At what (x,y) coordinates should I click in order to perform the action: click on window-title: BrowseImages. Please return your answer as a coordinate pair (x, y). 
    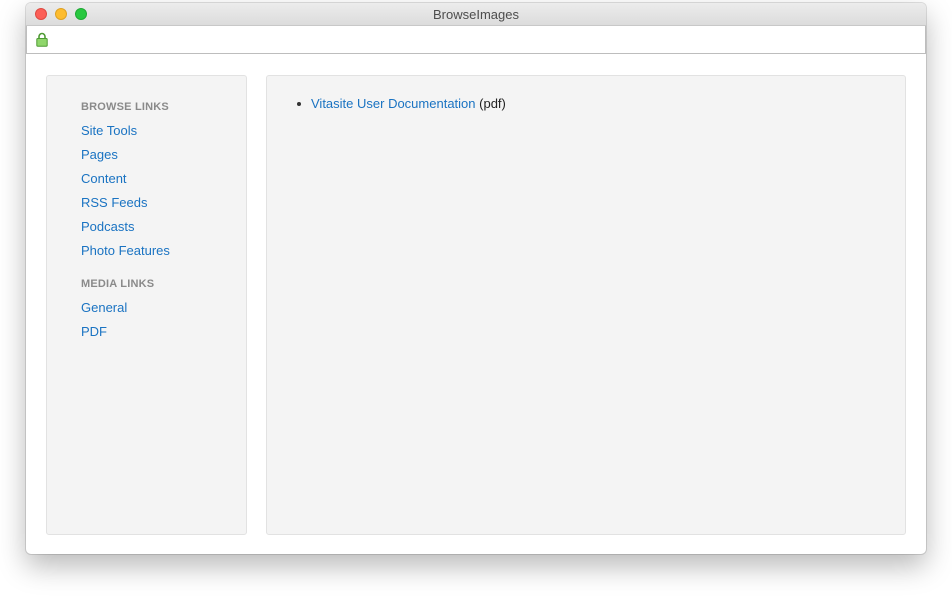
    Looking at the image, I should click on (476, 14).